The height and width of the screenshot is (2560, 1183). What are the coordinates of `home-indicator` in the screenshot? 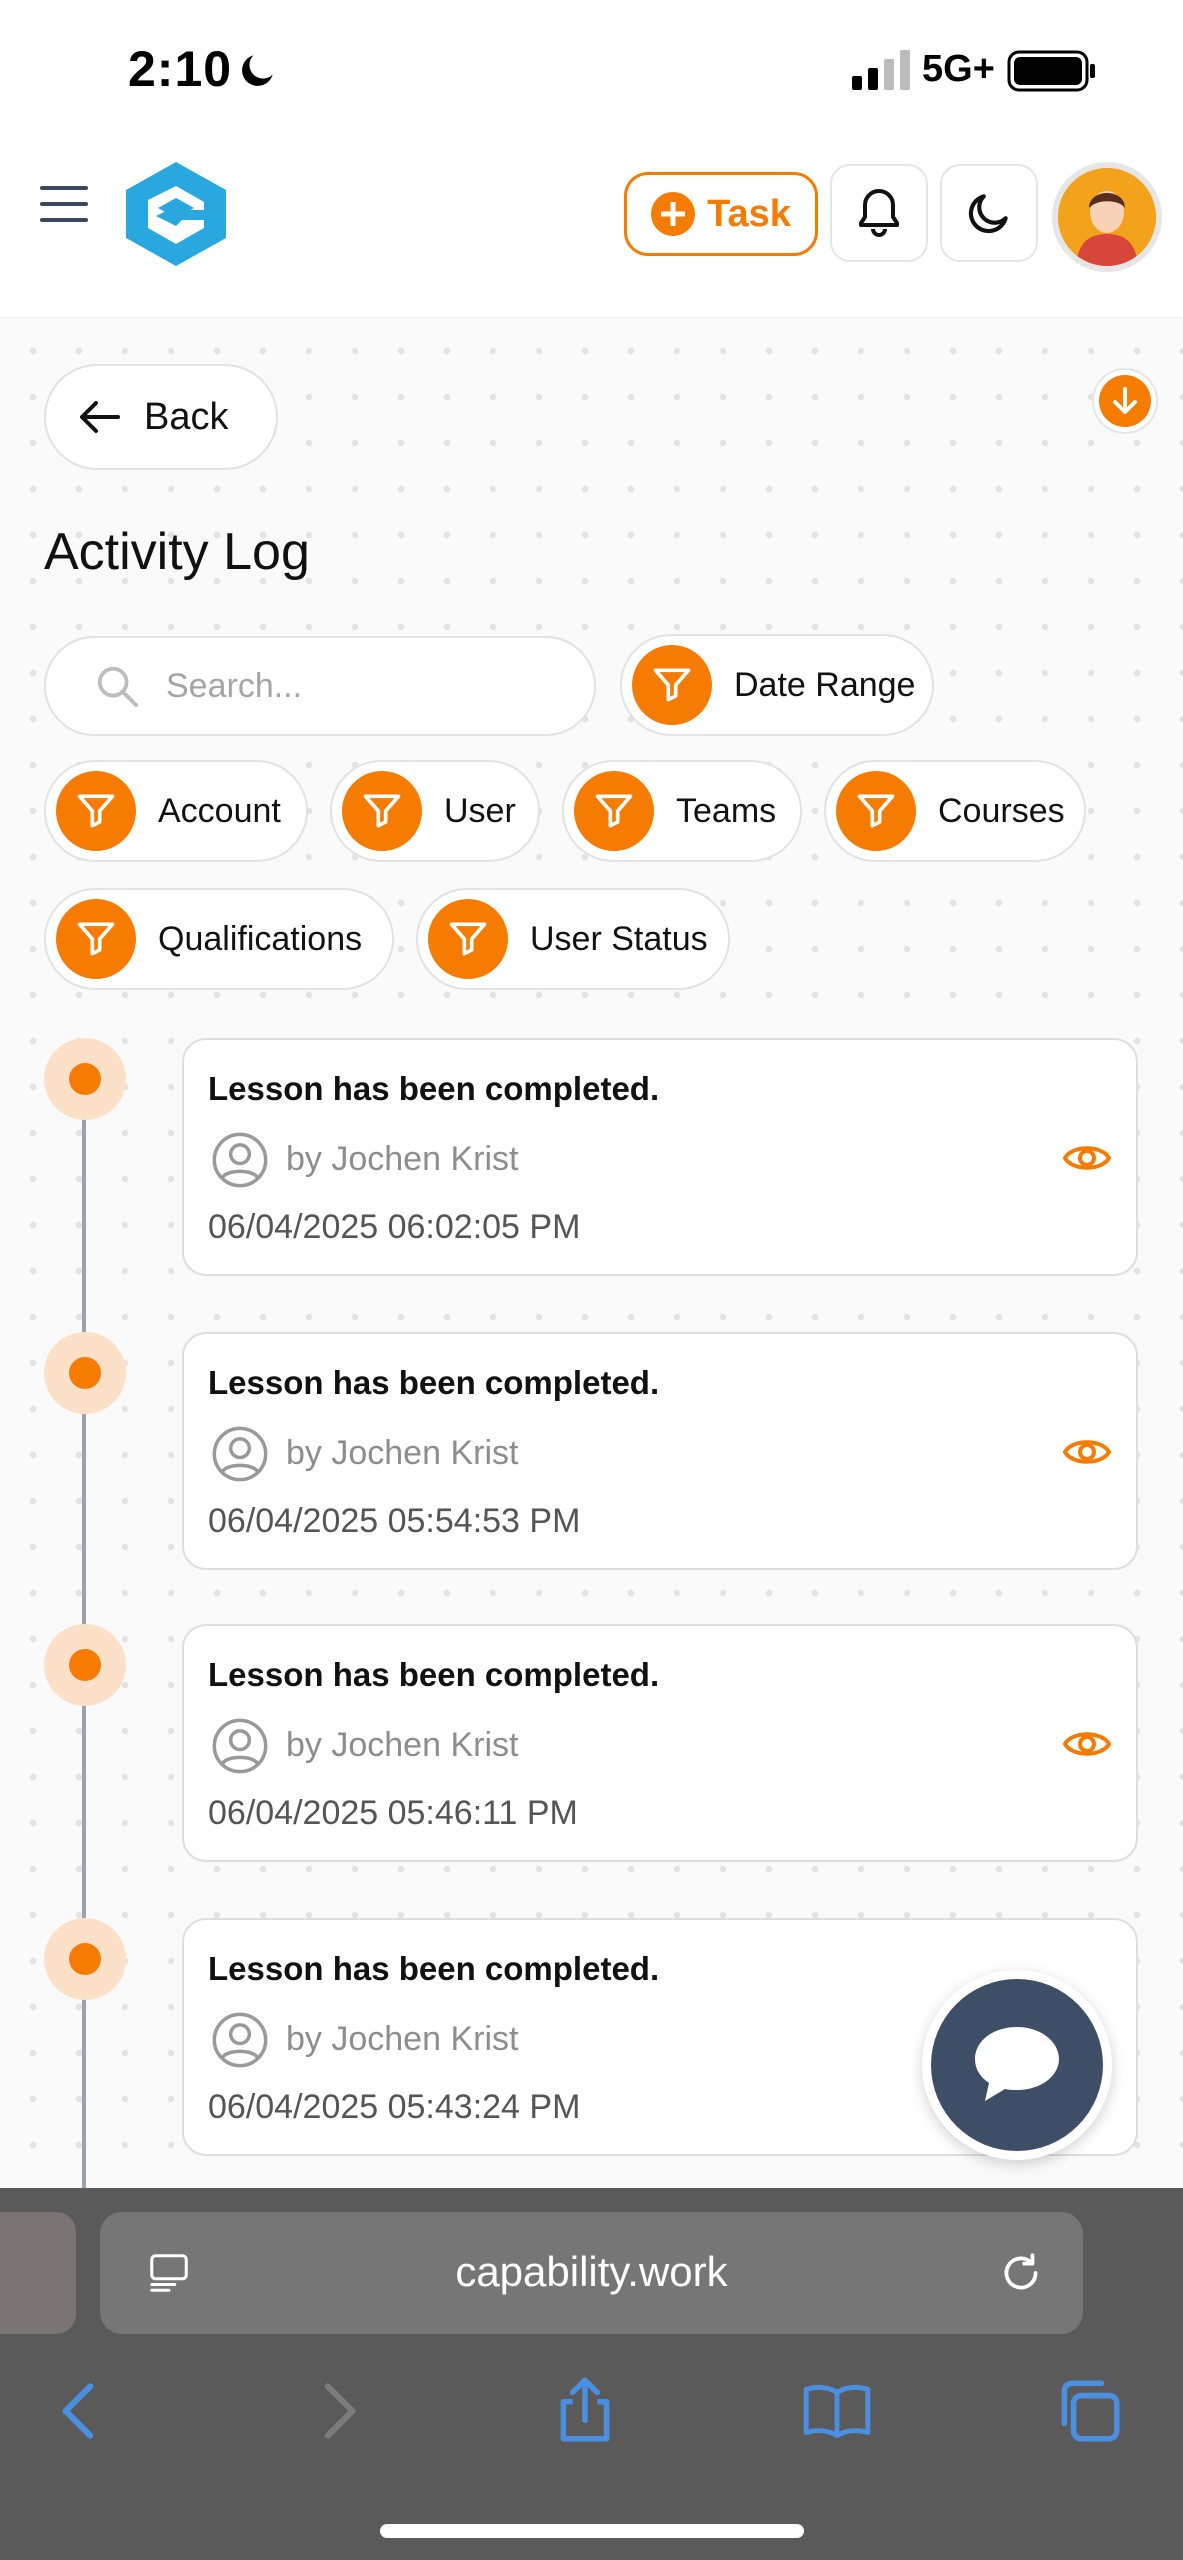 It's located at (592, 2531).